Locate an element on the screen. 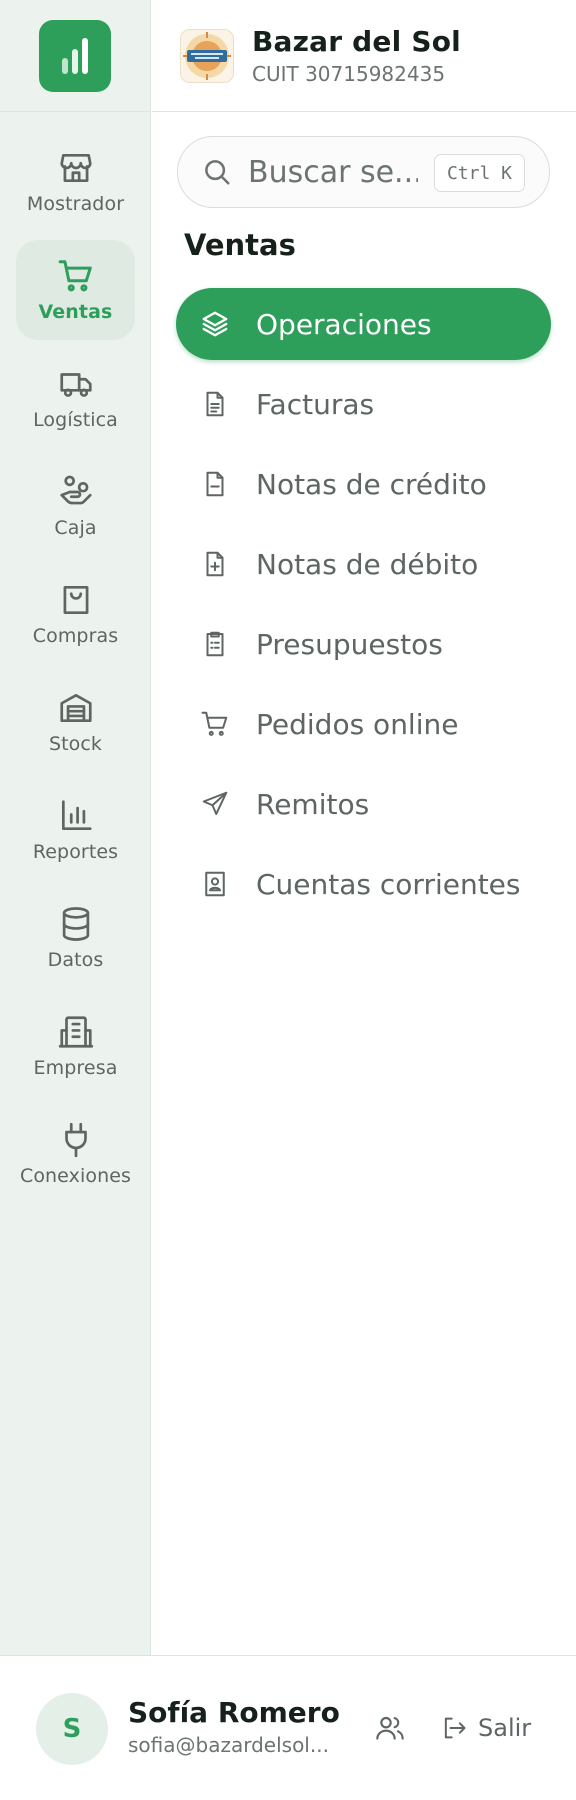 Image resolution: width=576 pixels, height=1800 pixels. store-icon is located at coordinates (75, 168).